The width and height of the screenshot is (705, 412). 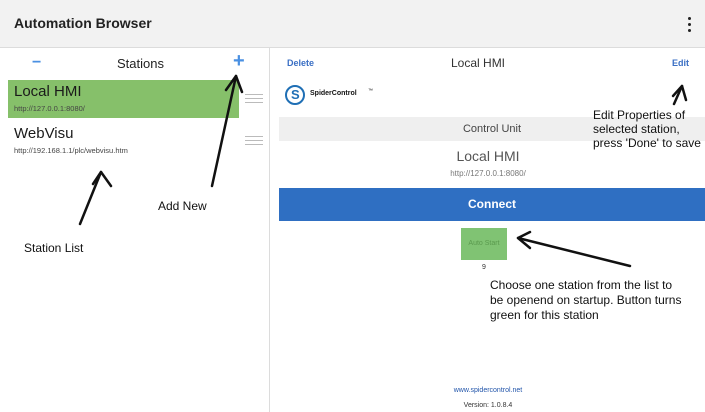 What do you see at coordinates (581, 285) in the screenshot?
I see `startup-note-line-1: Choose one station from the list to` at bounding box center [581, 285].